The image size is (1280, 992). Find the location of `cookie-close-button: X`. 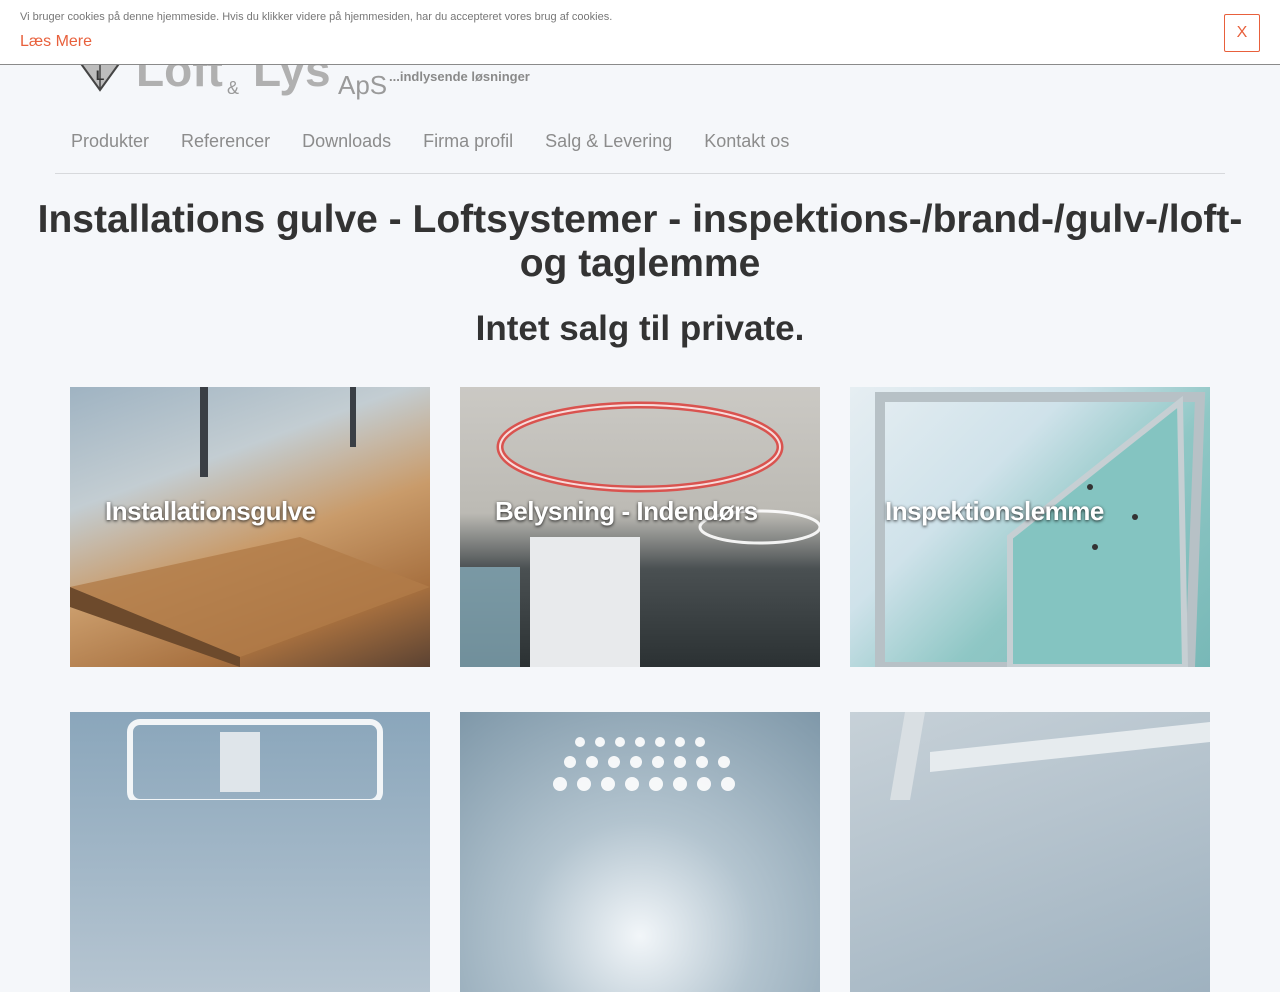

cookie-close-button: X is located at coordinates (1242, 33).